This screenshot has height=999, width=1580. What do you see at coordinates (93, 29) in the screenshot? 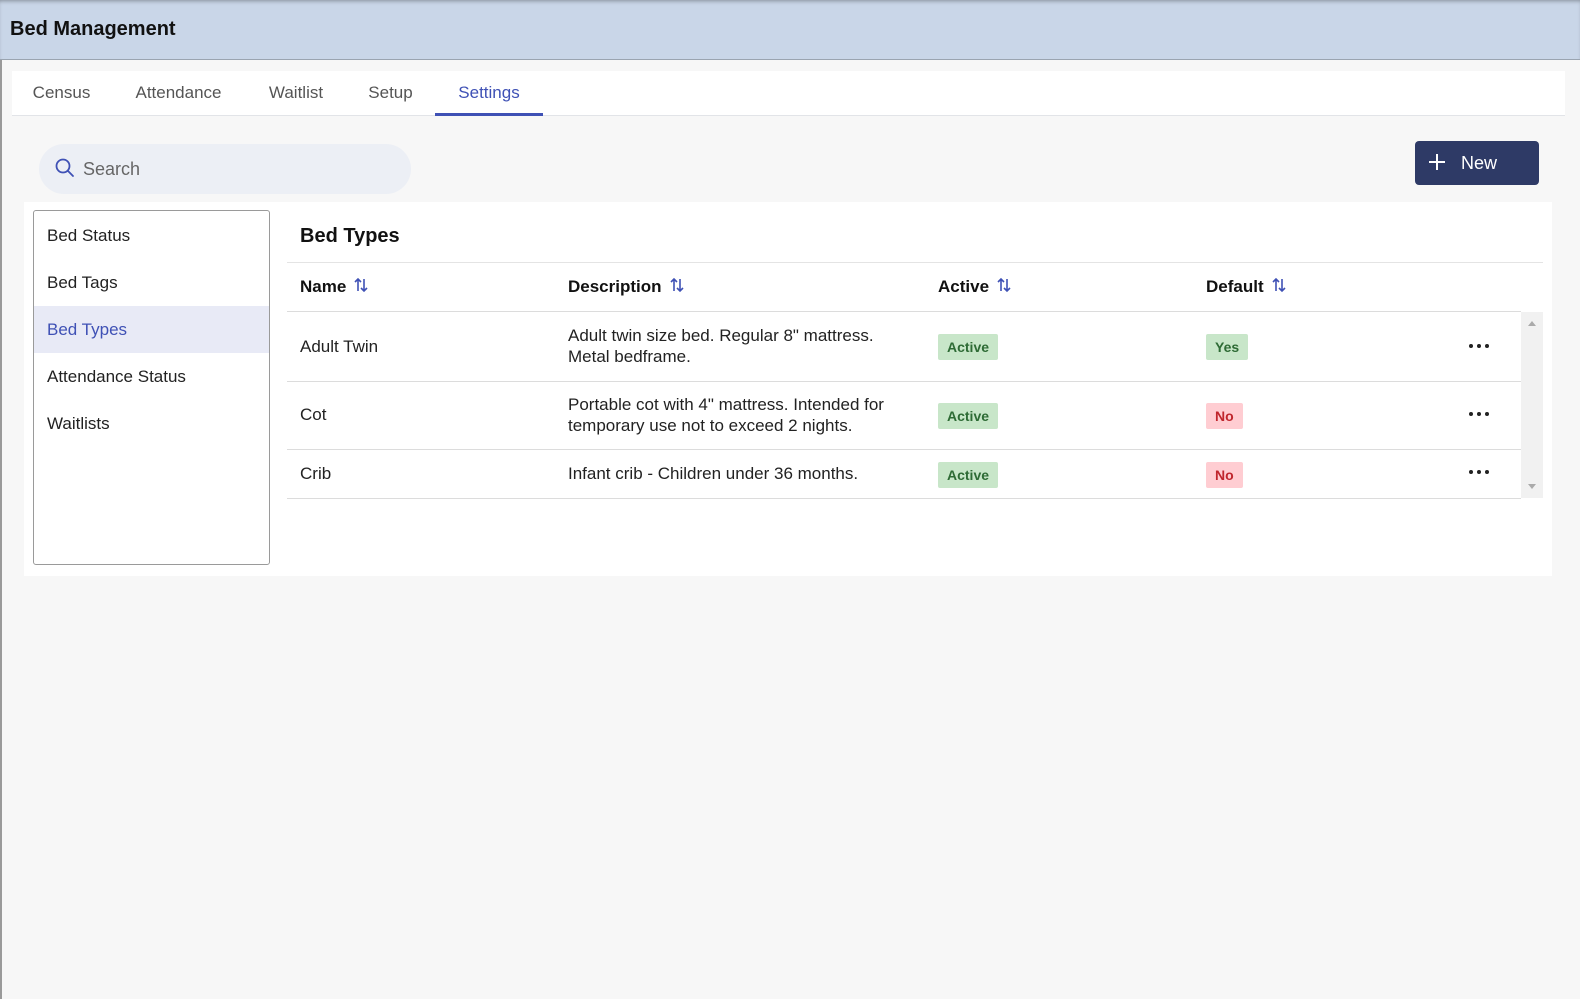
I see `app-title: Bed Management` at bounding box center [93, 29].